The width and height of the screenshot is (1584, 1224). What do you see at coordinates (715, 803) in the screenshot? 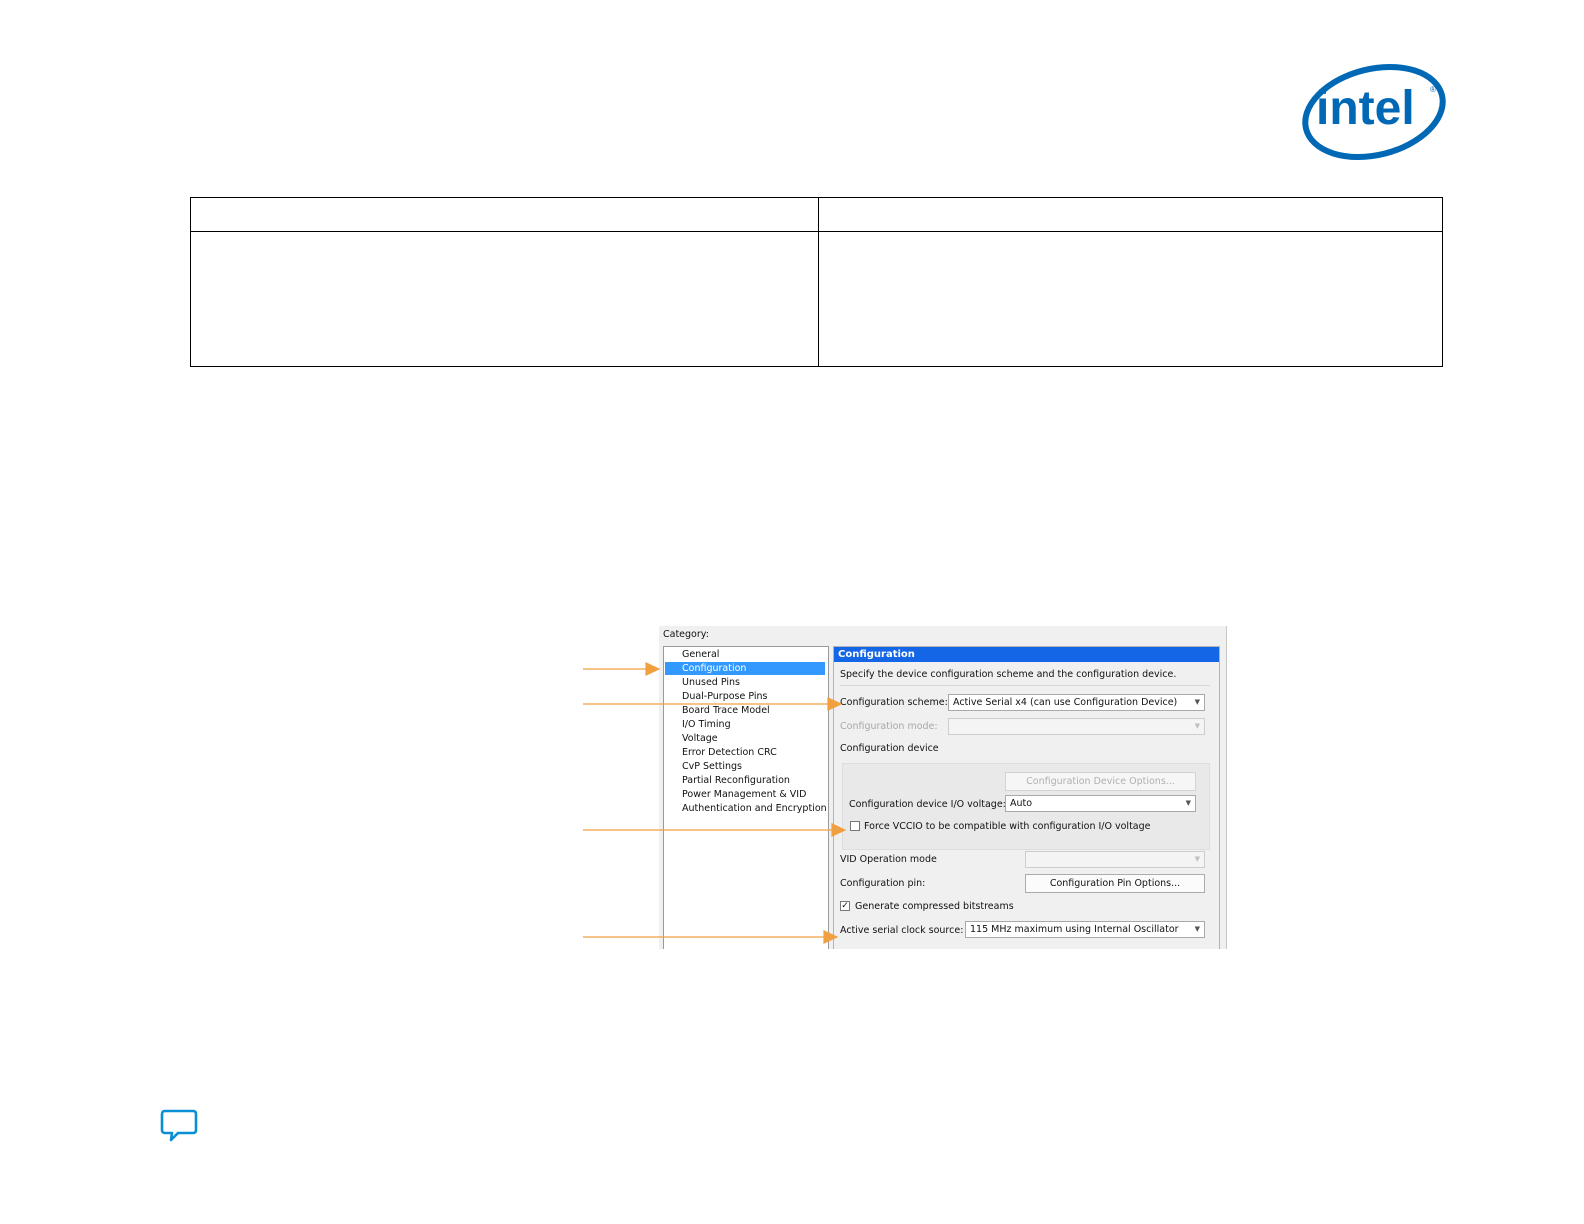
I see `callout-arrows` at bounding box center [715, 803].